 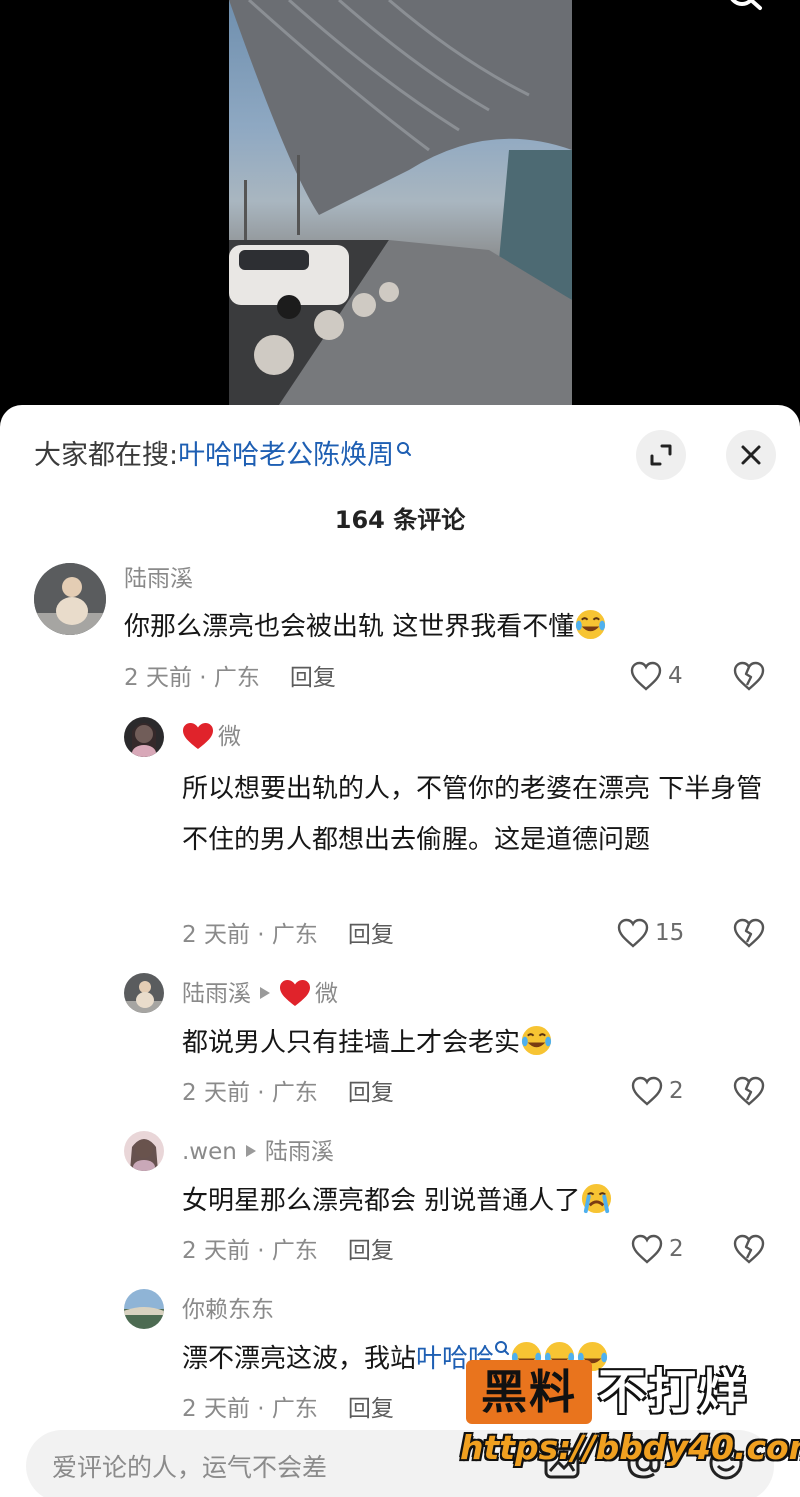 What do you see at coordinates (209, 1152) in the screenshot?
I see `username-text: .wen` at bounding box center [209, 1152].